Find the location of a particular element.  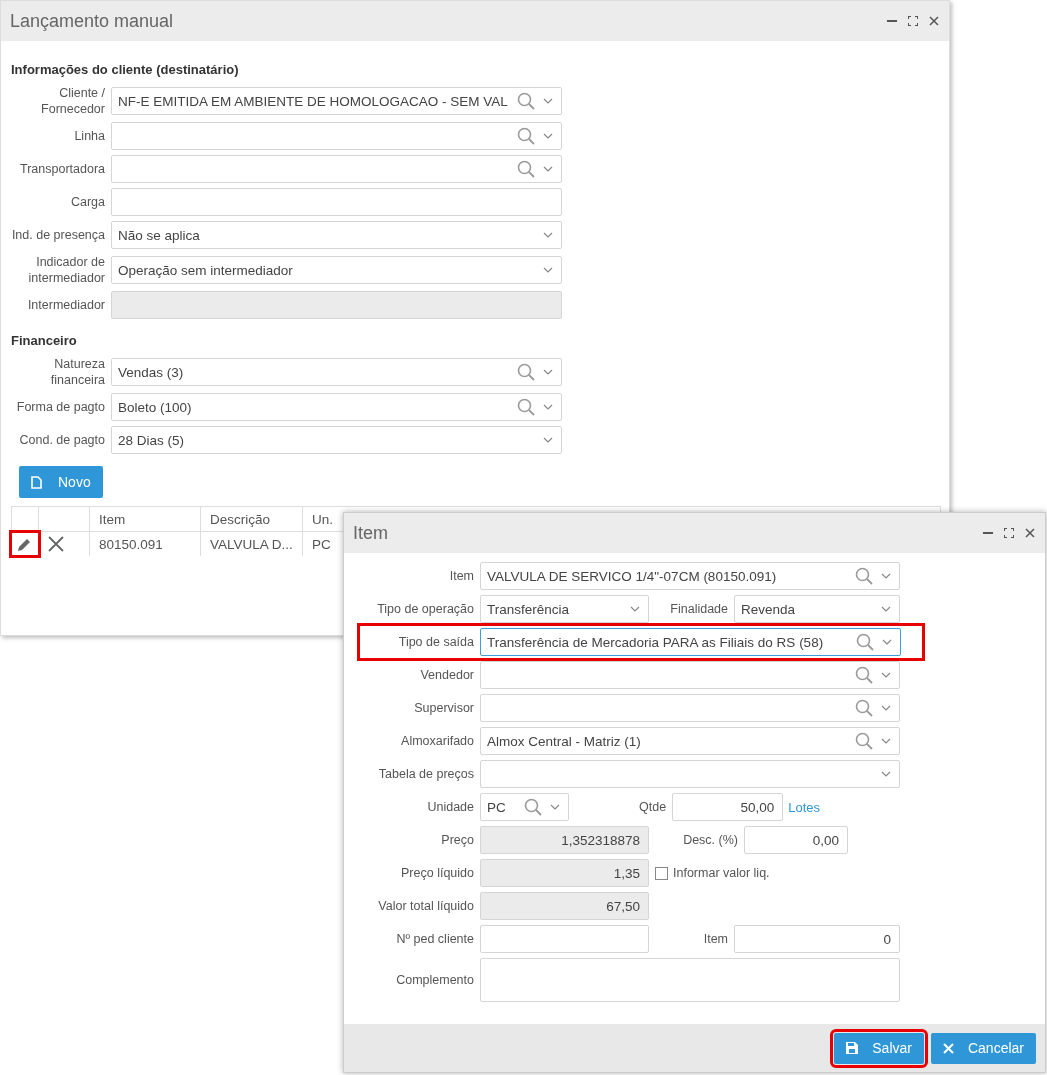

pencil-icon is located at coordinates (25, 544).